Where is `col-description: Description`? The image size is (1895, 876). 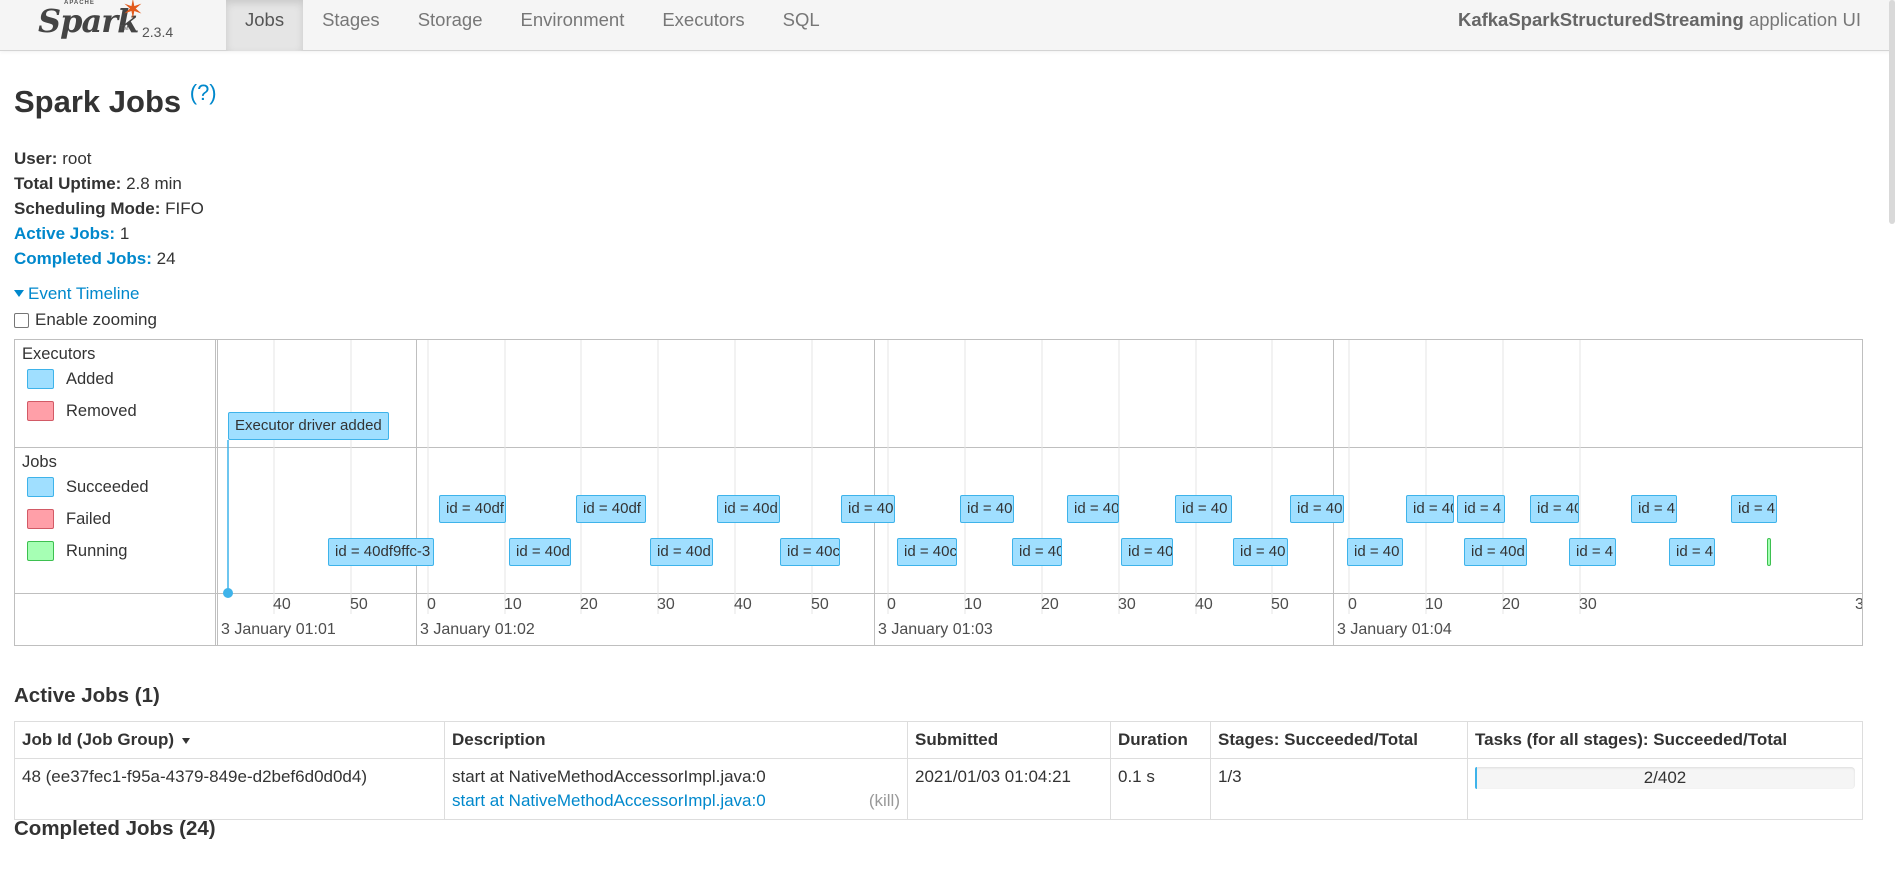 col-description: Description is located at coordinates (676, 740).